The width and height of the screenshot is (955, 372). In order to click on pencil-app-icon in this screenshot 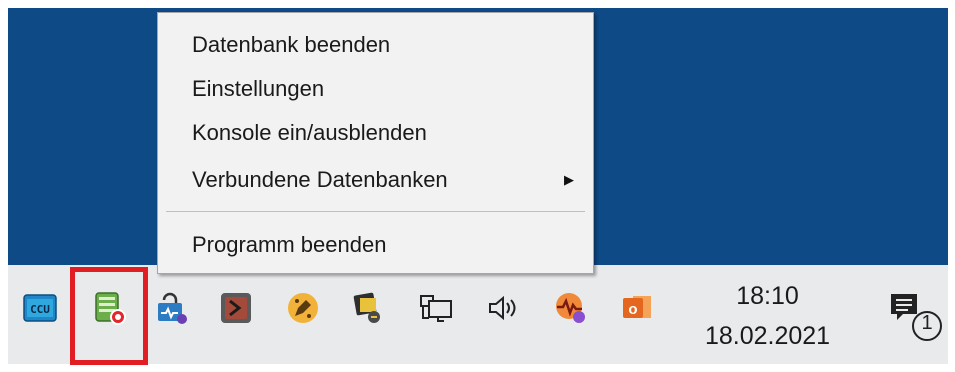, I will do `click(303, 308)`.